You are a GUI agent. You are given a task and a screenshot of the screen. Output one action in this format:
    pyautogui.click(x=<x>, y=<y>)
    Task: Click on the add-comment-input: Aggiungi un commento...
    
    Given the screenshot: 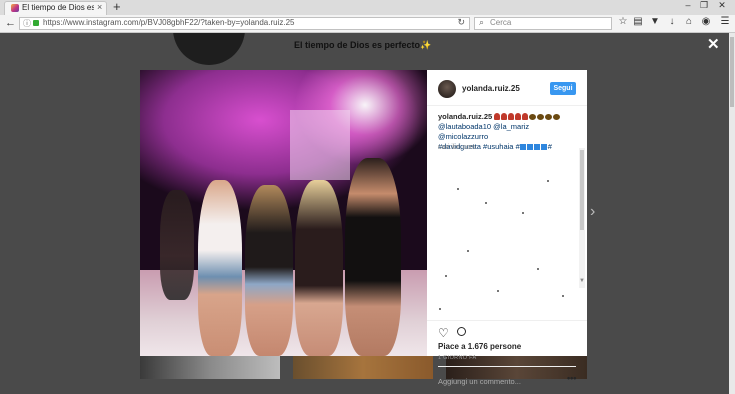 What is the action you would take?
    pyautogui.click(x=479, y=381)
    